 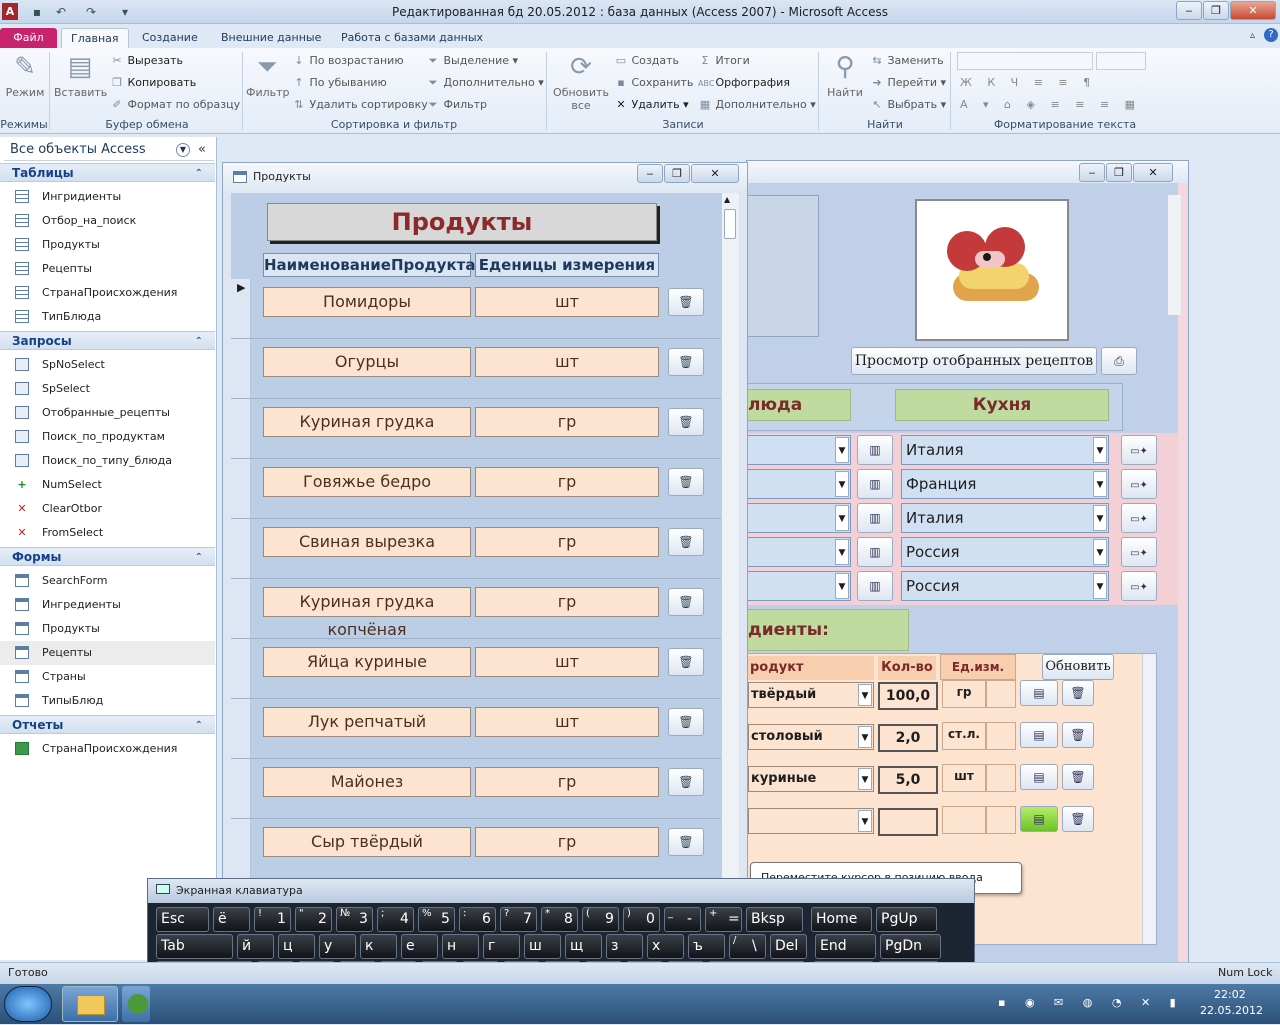 What do you see at coordinates (908, 822) in the screenshot?
I see `ingredient-qty-field` at bounding box center [908, 822].